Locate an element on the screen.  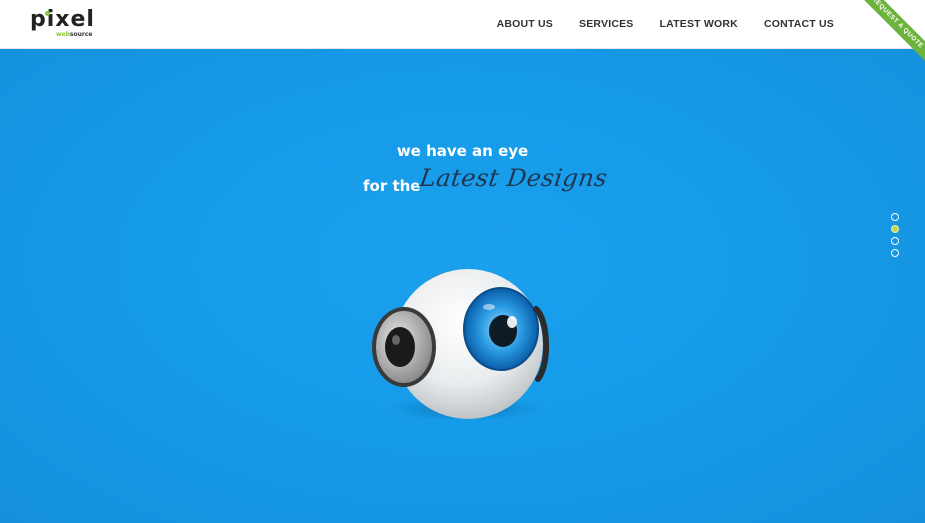
hero-headline-line1: we have an eye is located at coordinates (462, 151).